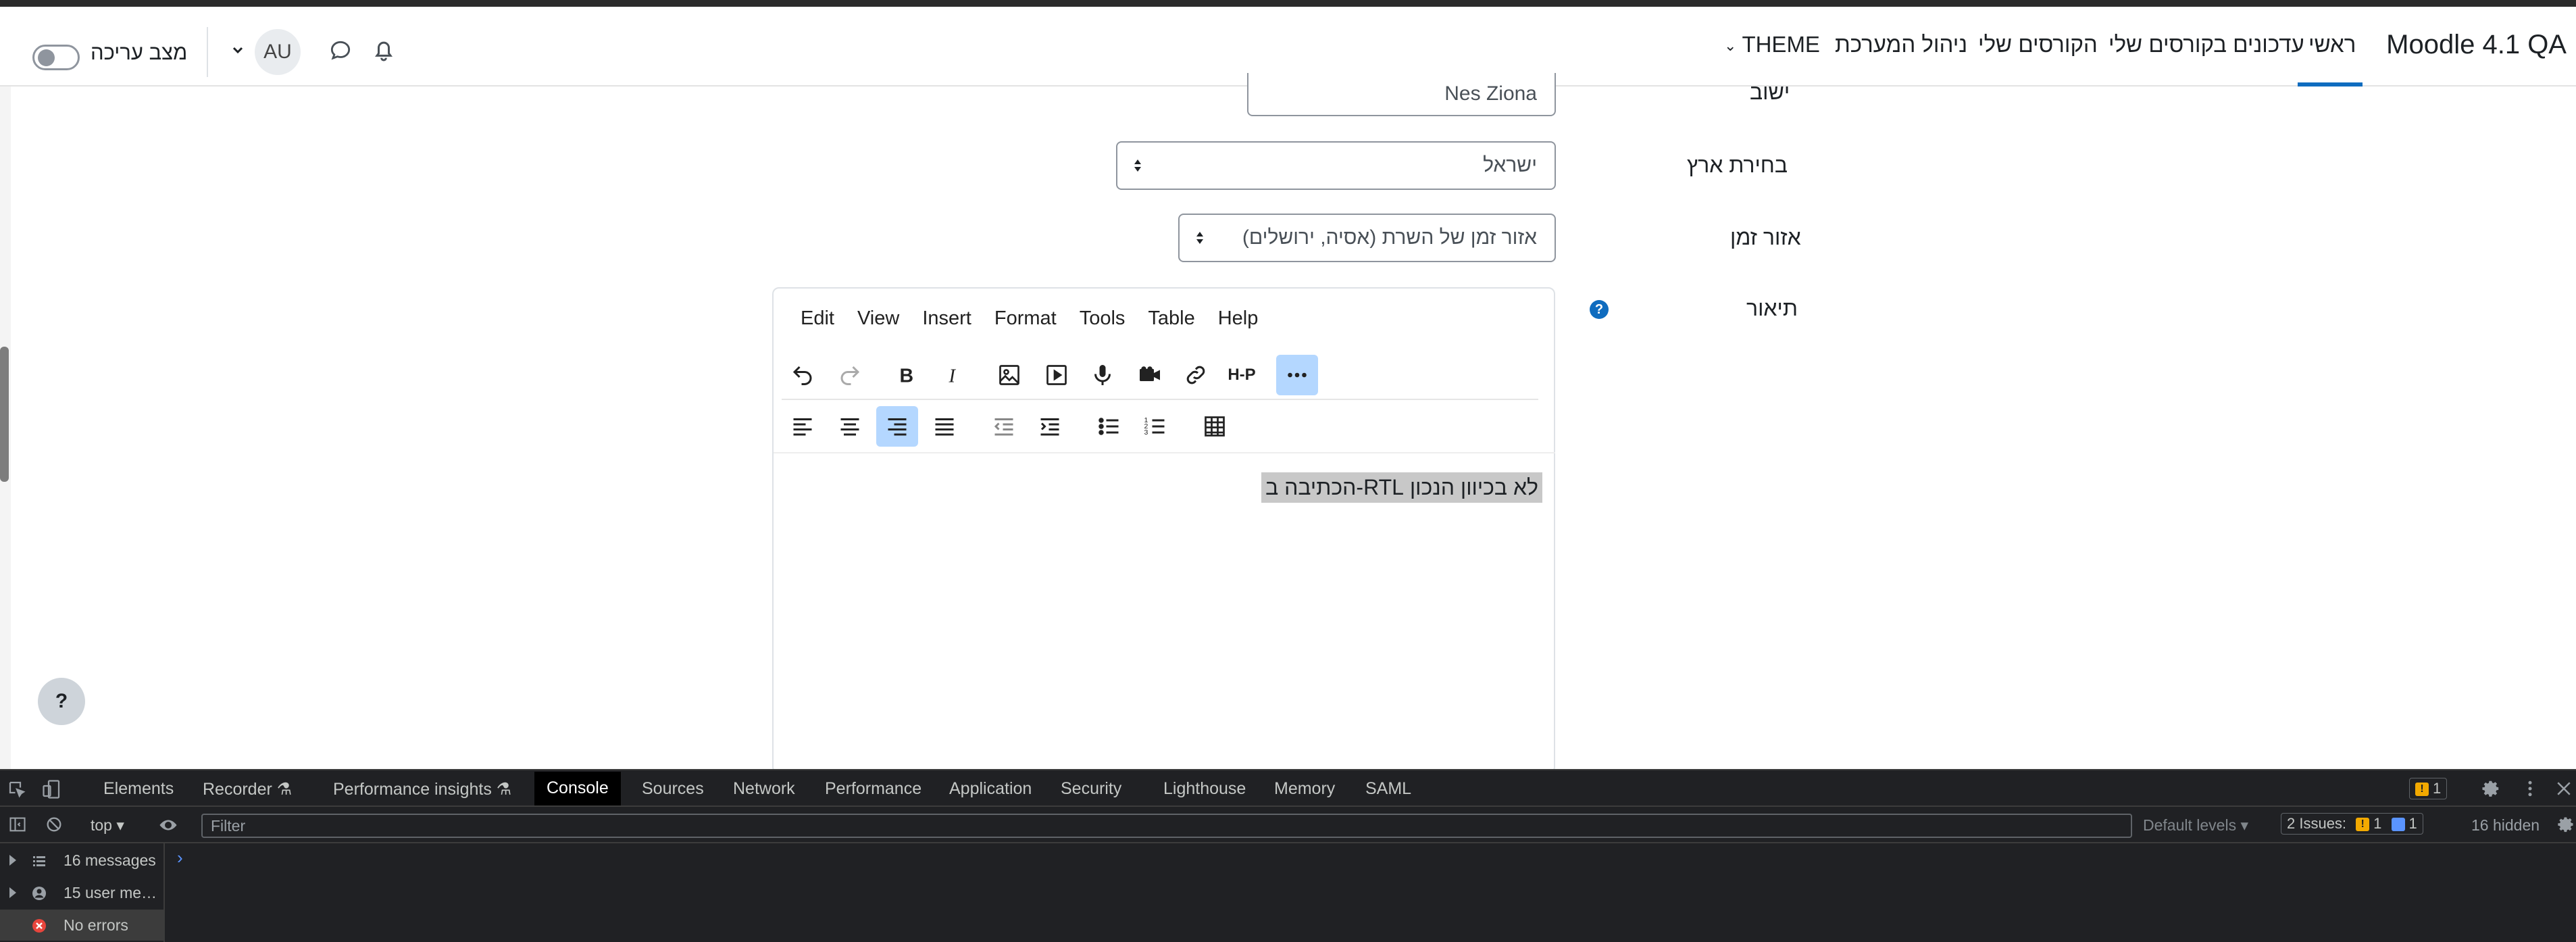 The height and width of the screenshot is (942, 2576). I want to click on redo-icon, so click(850, 375).